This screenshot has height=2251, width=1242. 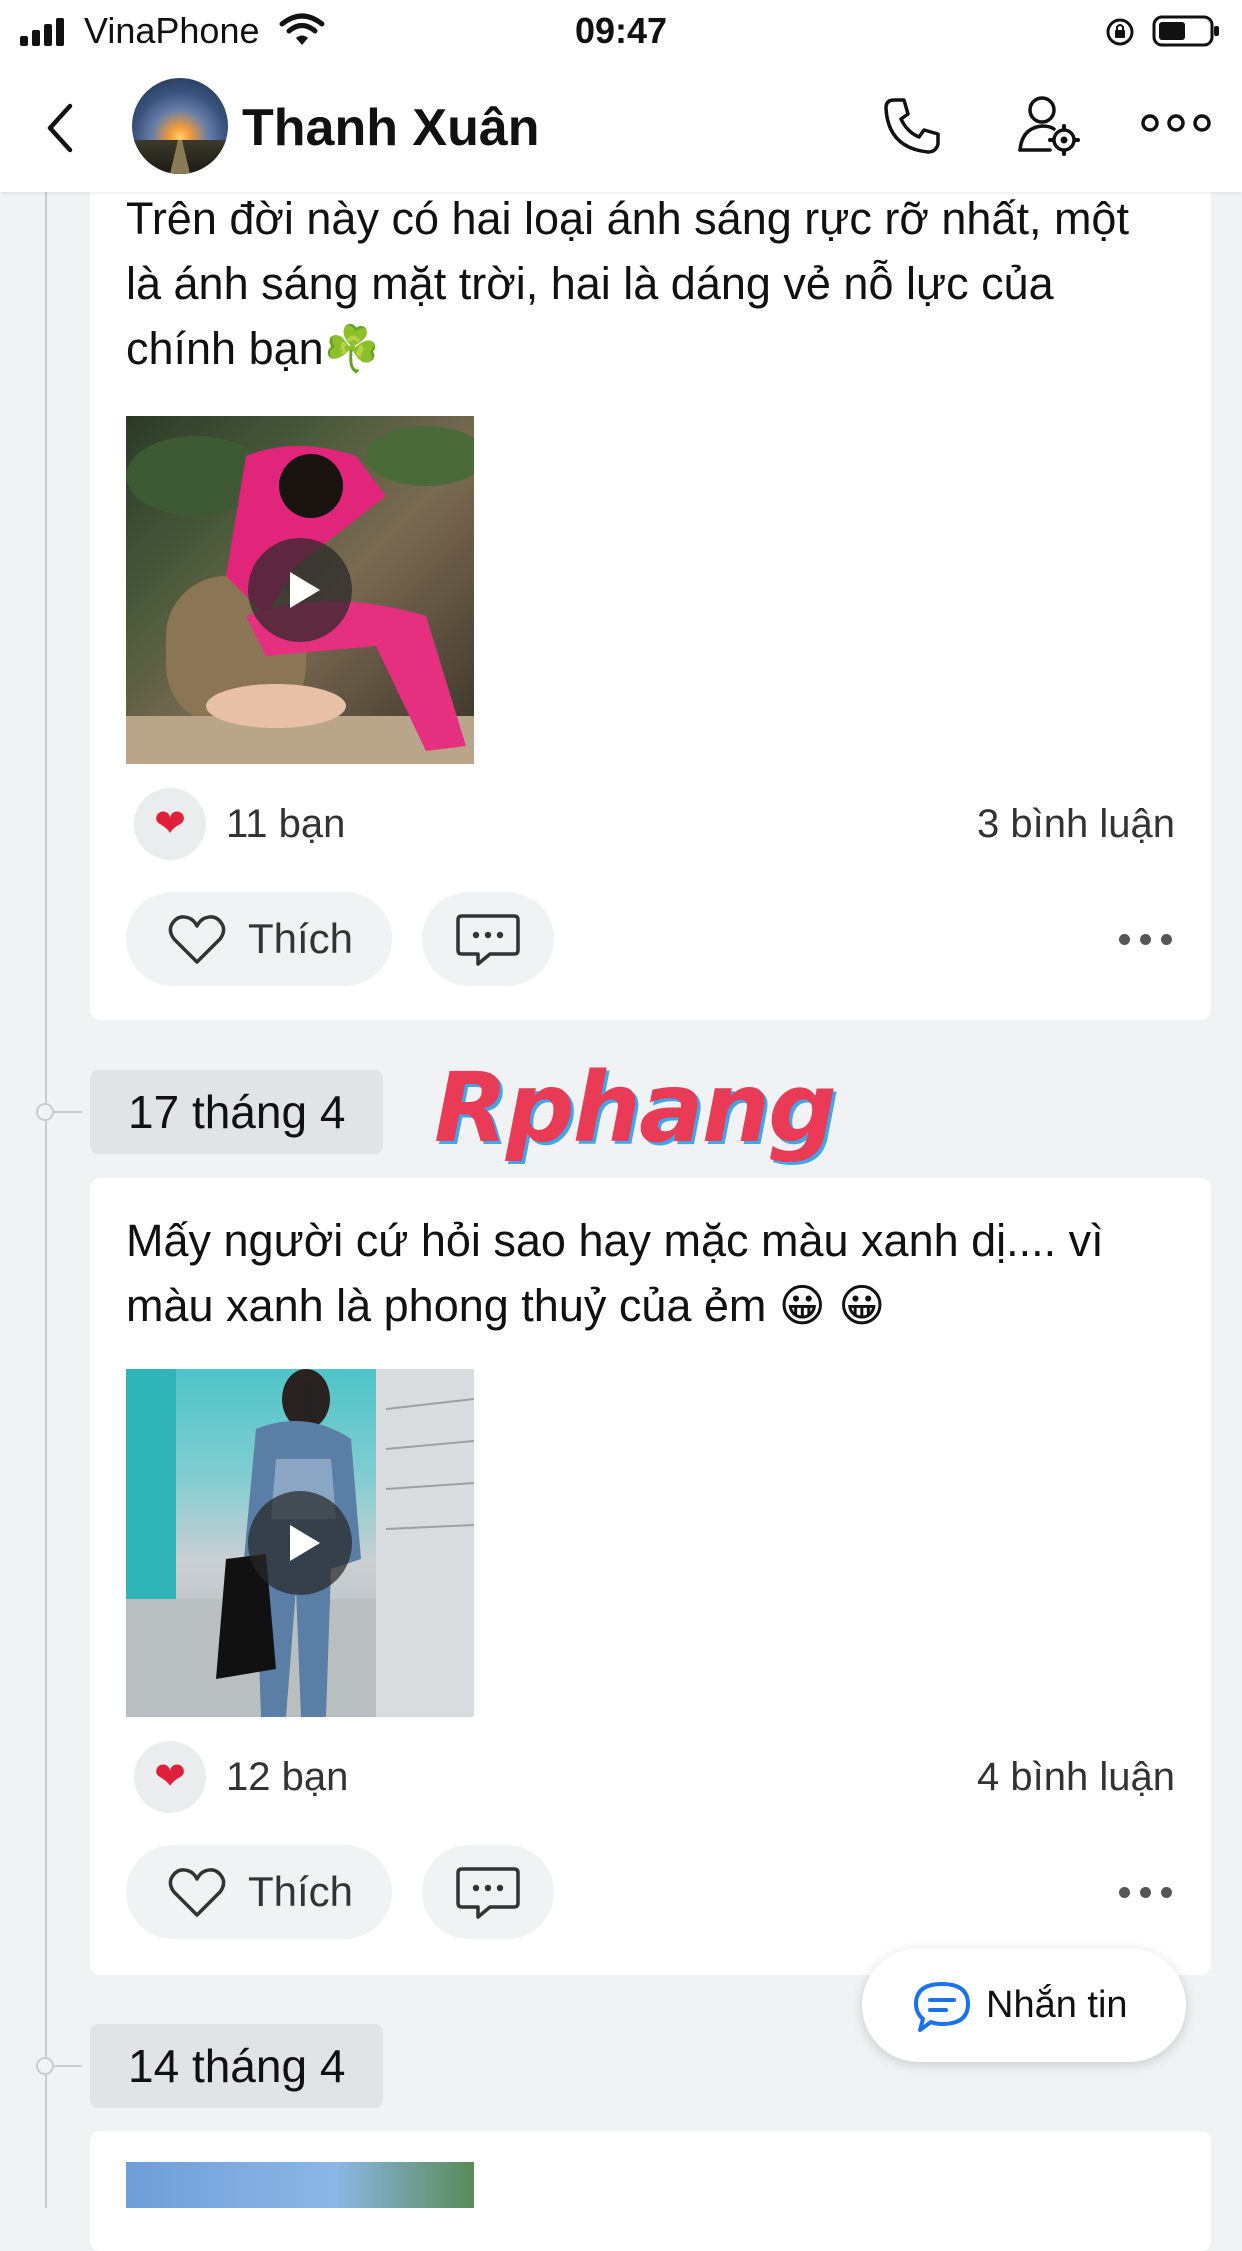 What do you see at coordinates (621, 128) in the screenshot?
I see `profile-header: Thanh Xuân` at bounding box center [621, 128].